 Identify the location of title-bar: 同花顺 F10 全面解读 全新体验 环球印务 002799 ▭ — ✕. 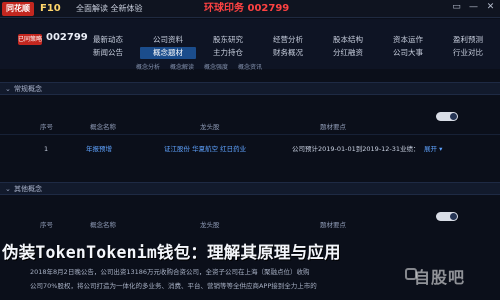
(250, 9).